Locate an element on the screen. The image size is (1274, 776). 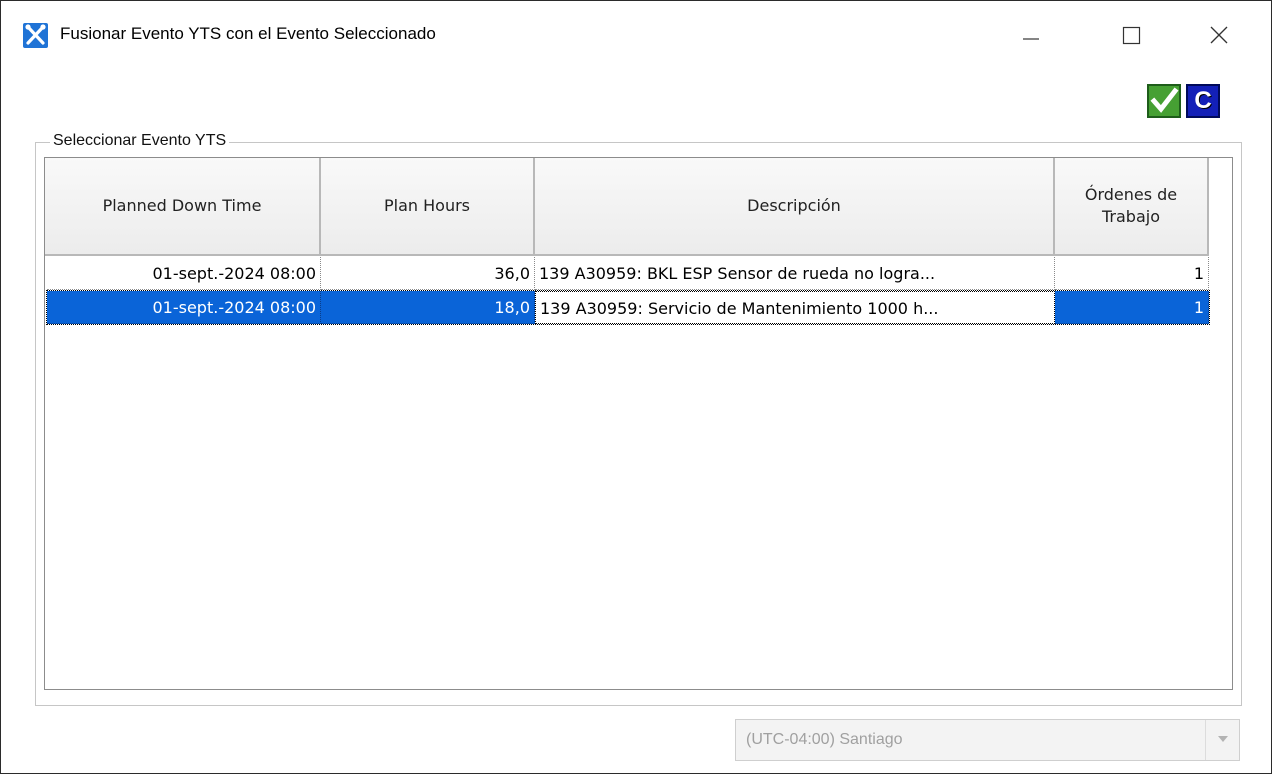
column-header-planned-down-time: Planned Down Time is located at coordinates (183, 207).